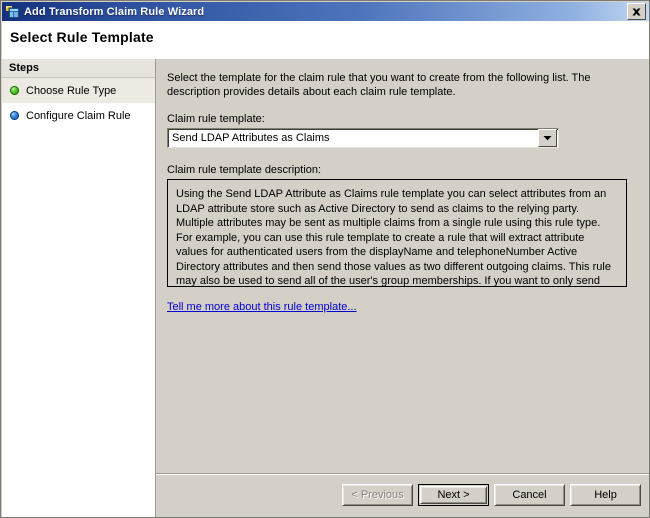 This screenshot has height=518, width=650. Describe the element at coordinates (78, 68) in the screenshot. I see `steps-header: Steps` at that location.